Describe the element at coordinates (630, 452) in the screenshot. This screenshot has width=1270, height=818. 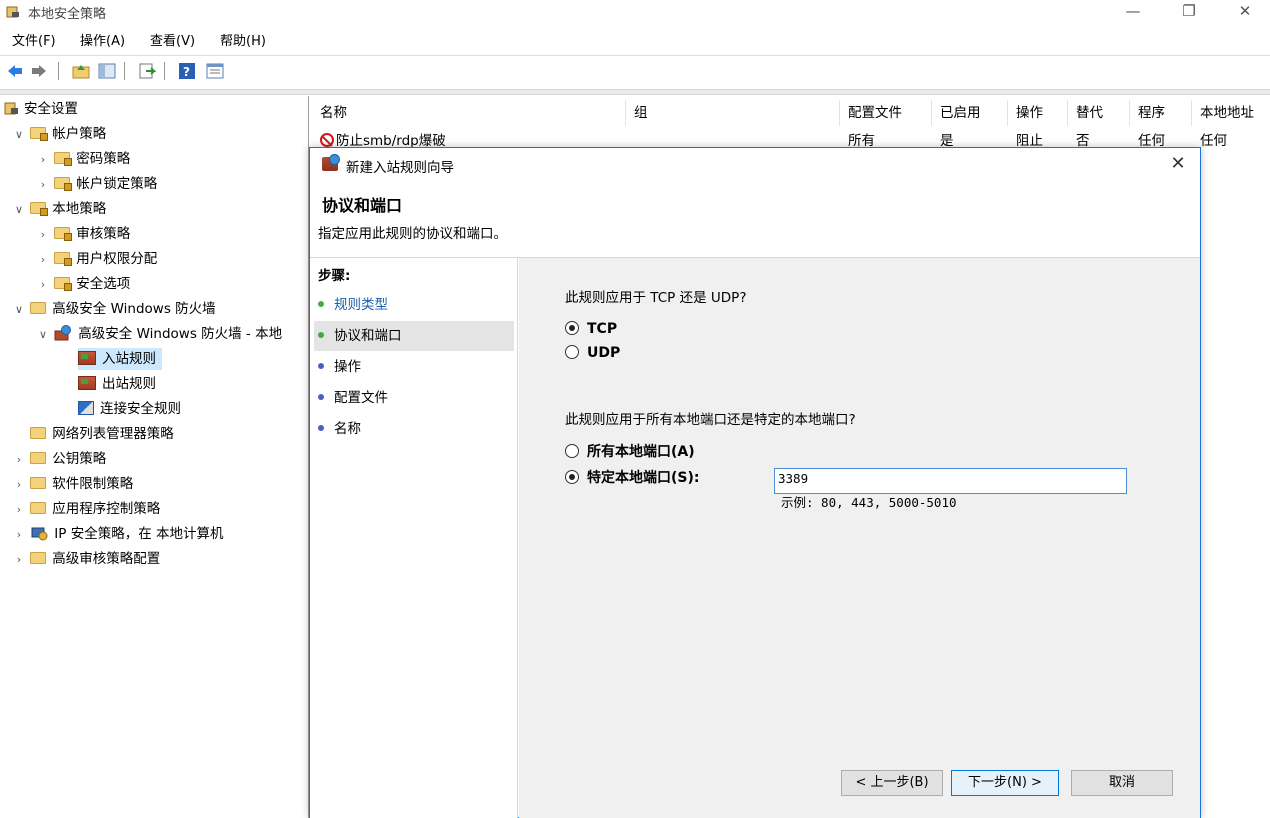
I see `all-ports-radio: 所有本地端口(A)` at that location.